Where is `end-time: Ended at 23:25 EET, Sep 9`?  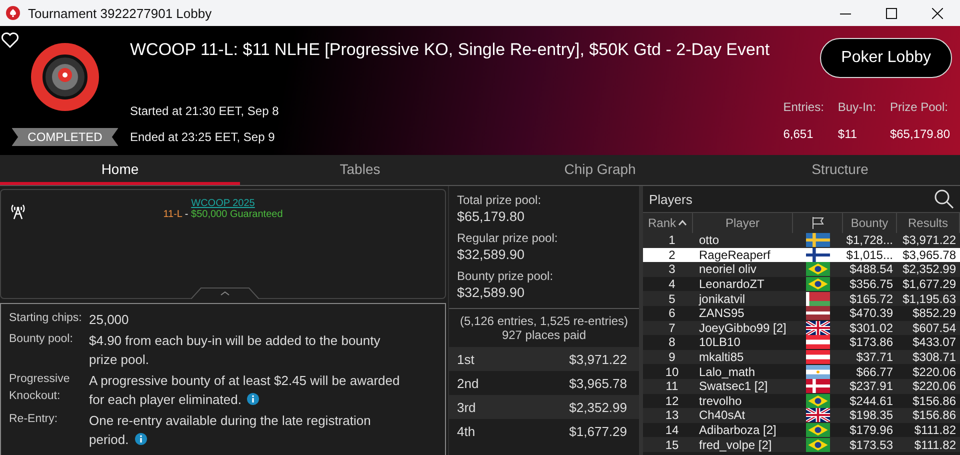 end-time: Ended at 23:25 EET, Sep 9 is located at coordinates (203, 137).